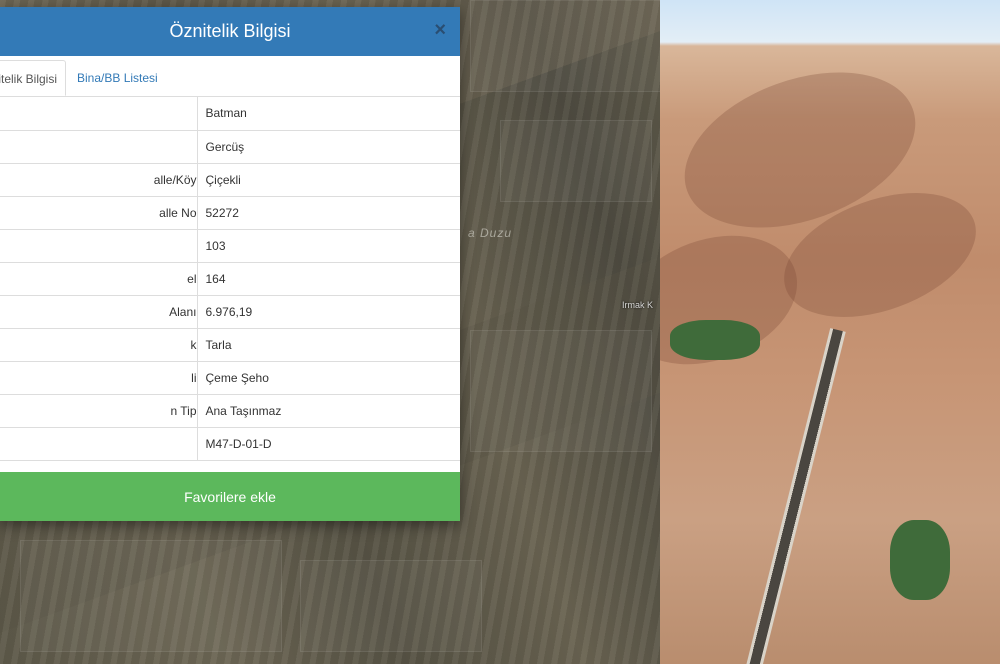 Image resolution: width=1000 pixels, height=664 pixels. I want to click on table-row: alle No 52272, so click(230, 213).